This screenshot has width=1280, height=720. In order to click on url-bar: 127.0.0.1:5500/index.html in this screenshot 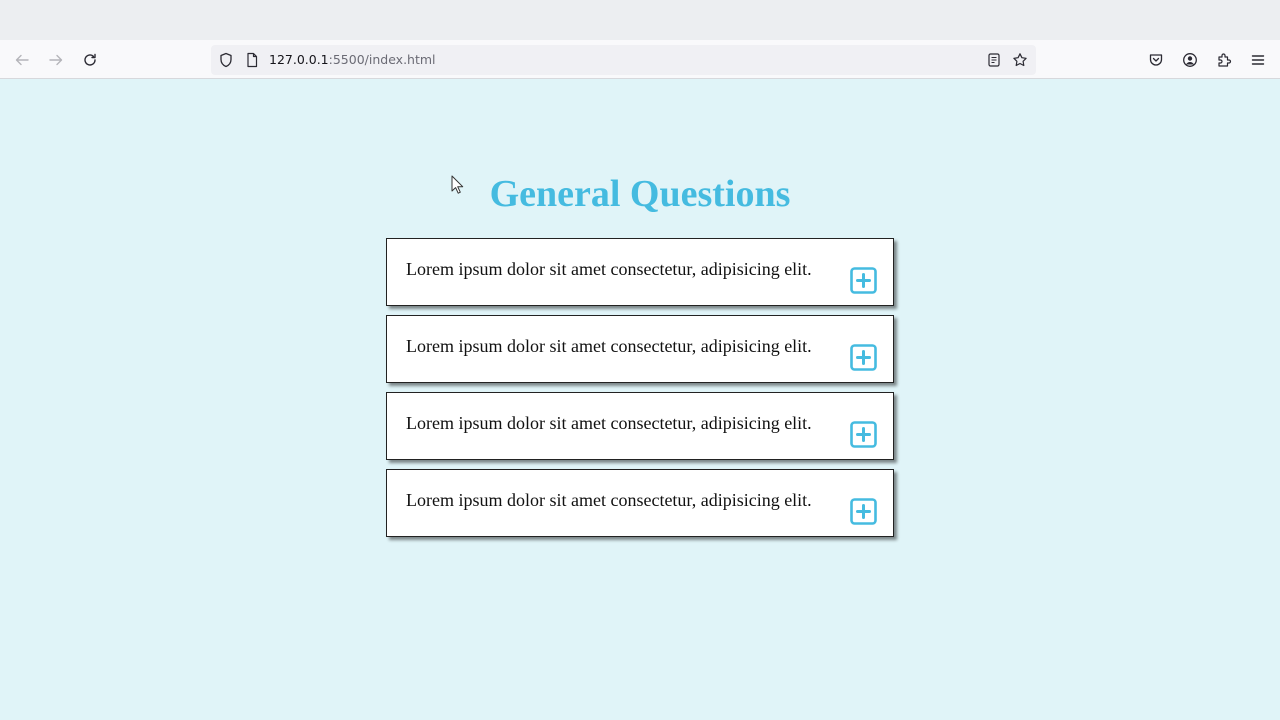, I will do `click(623, 60)`.